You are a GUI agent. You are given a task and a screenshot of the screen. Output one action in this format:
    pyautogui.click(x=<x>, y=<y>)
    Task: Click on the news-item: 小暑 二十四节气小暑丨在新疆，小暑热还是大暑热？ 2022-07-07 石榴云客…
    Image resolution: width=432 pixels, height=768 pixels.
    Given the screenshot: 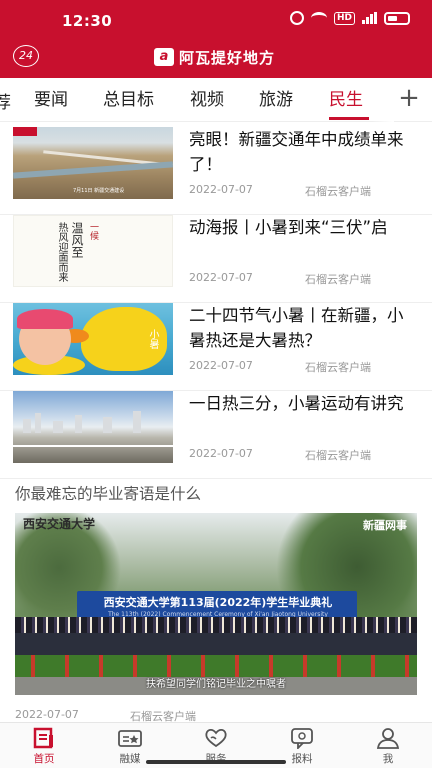 What is the action you would take?
    pyautogui.click(x=216, y=347)
    